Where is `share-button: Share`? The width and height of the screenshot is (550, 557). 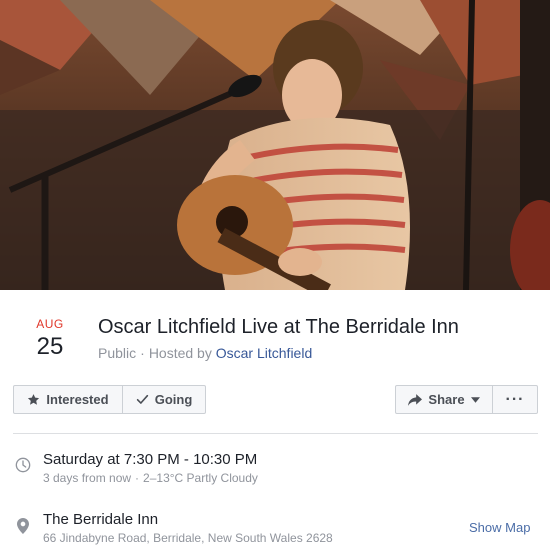
share-button: Share is located at coordinates (444, 399).